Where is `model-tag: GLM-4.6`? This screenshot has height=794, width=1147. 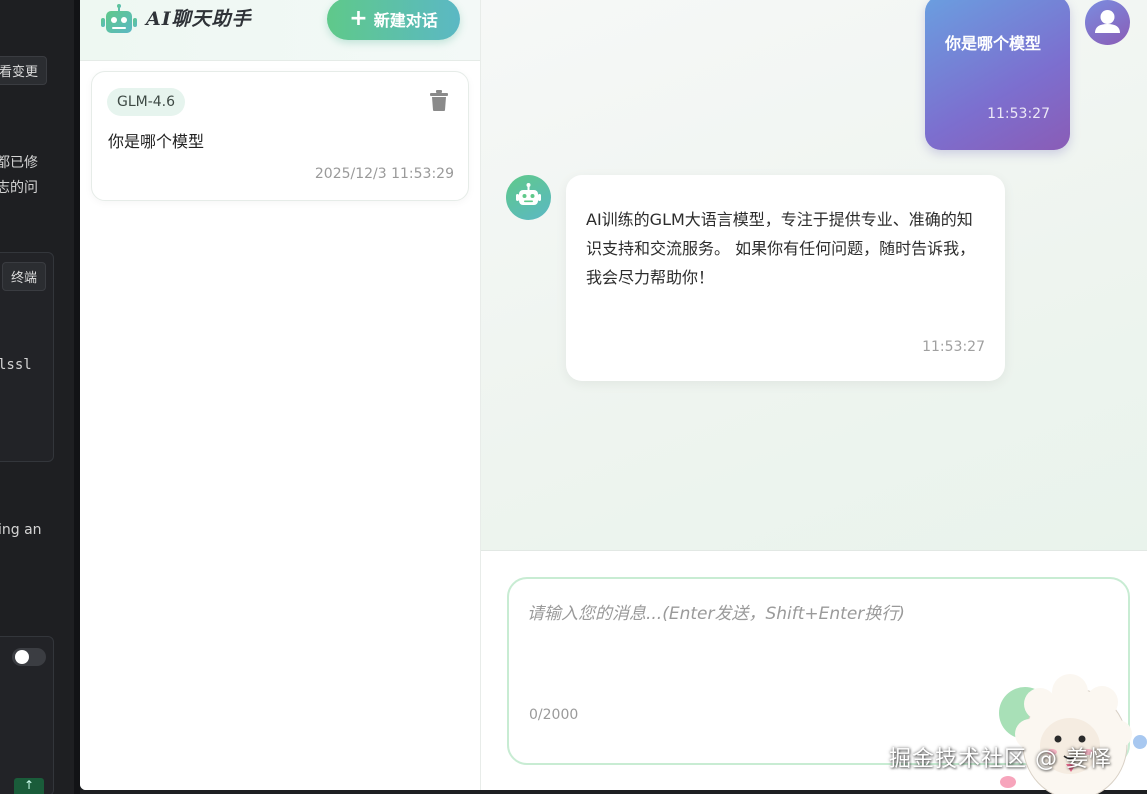
model-tag: GLM-4.6 is located at coordinates (146, 102).